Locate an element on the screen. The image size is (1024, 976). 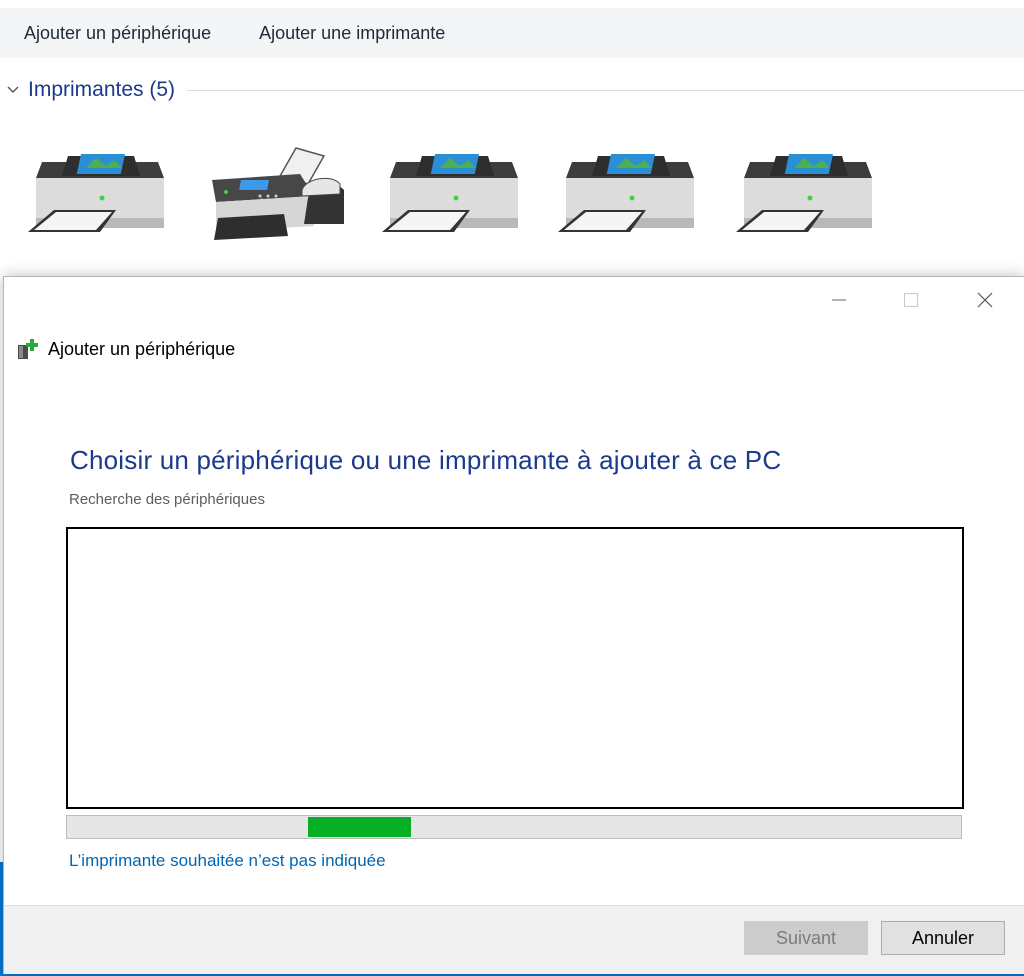
search-status: Recherche des périphériques is located at coordinates (167, 499).